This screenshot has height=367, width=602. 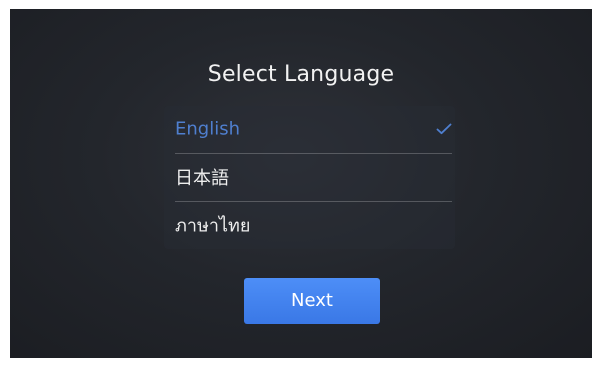 What do you see at coordinates (207, 129) in the screenshot?
I see `language-label: English` at bounding box center [207, 129].